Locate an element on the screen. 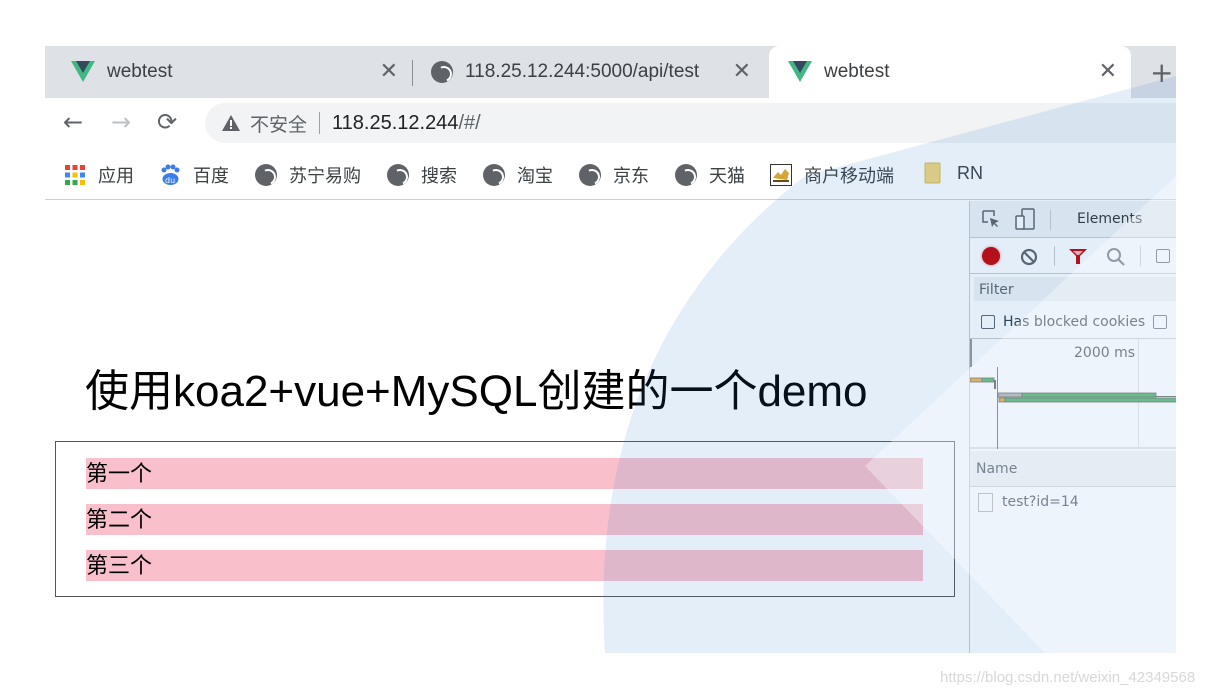 This screenshot has width=1221, height=697. apps-grid-icon is located at coordinates (75, 175).